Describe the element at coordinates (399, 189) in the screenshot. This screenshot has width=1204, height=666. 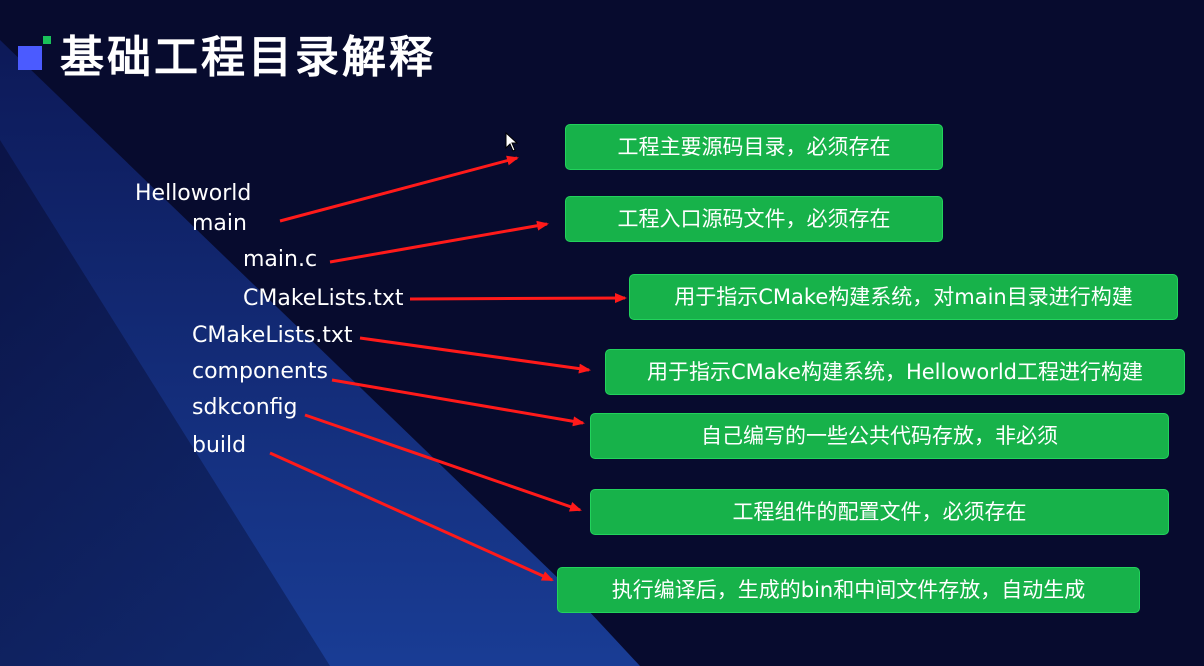
I see `arrow-main` at that location.